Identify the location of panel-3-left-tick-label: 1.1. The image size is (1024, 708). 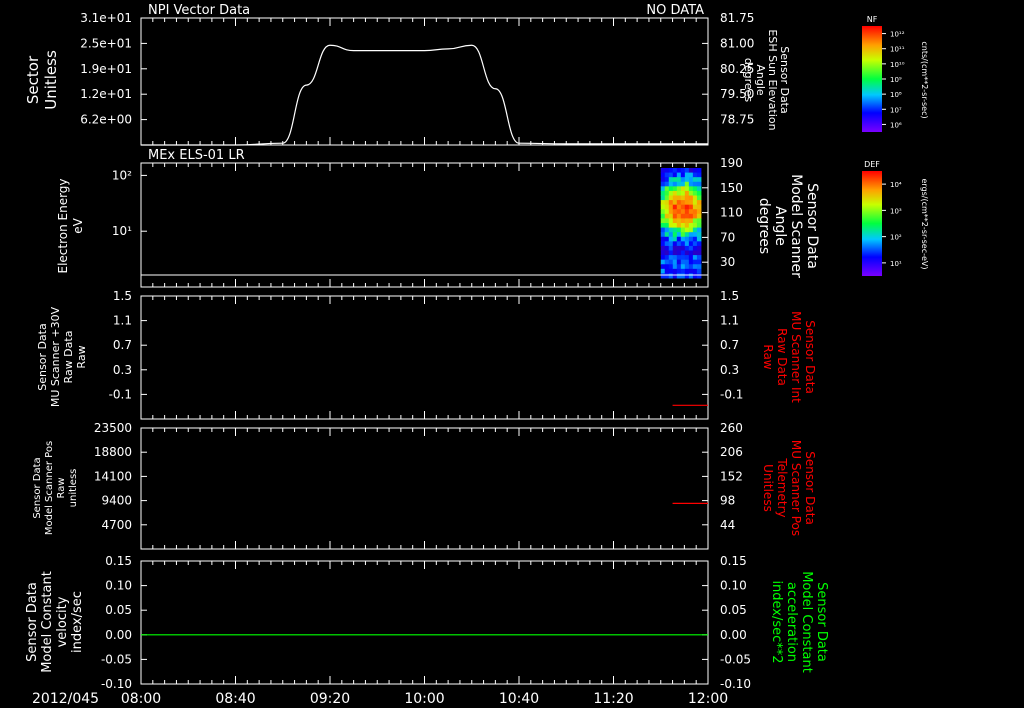
(122, 321).